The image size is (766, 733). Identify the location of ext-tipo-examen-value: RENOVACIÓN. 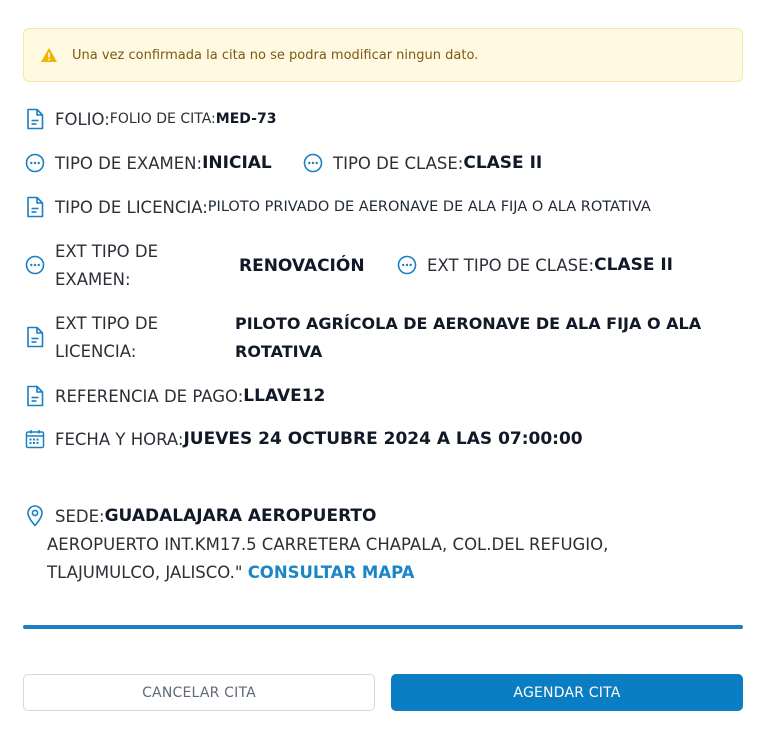
(302, 266).